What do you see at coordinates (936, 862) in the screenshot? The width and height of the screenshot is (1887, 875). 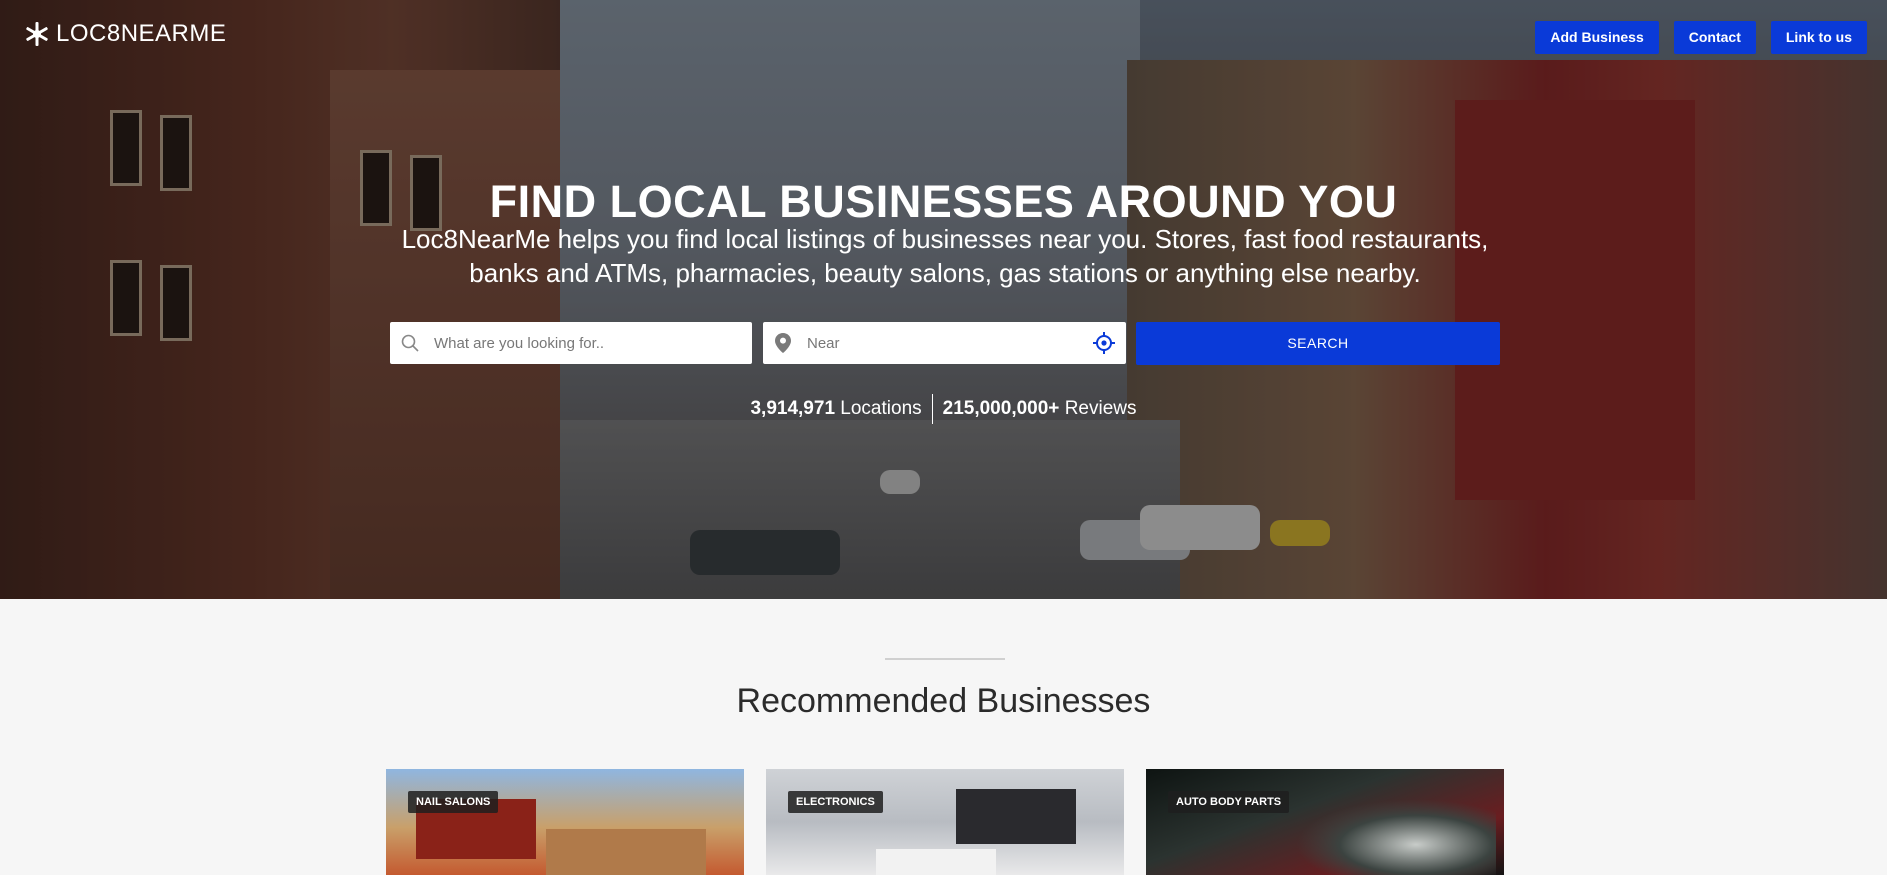 I see `card-photo-counter` at bounding box center [936, 862].